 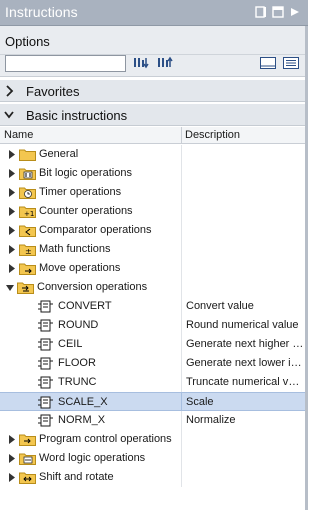 What do you see at coordinates (154, 344) in the screenshot?
I see `tree-instruction-ceil: CEIL Generate next higher integer` at bounding box center [154, 344].